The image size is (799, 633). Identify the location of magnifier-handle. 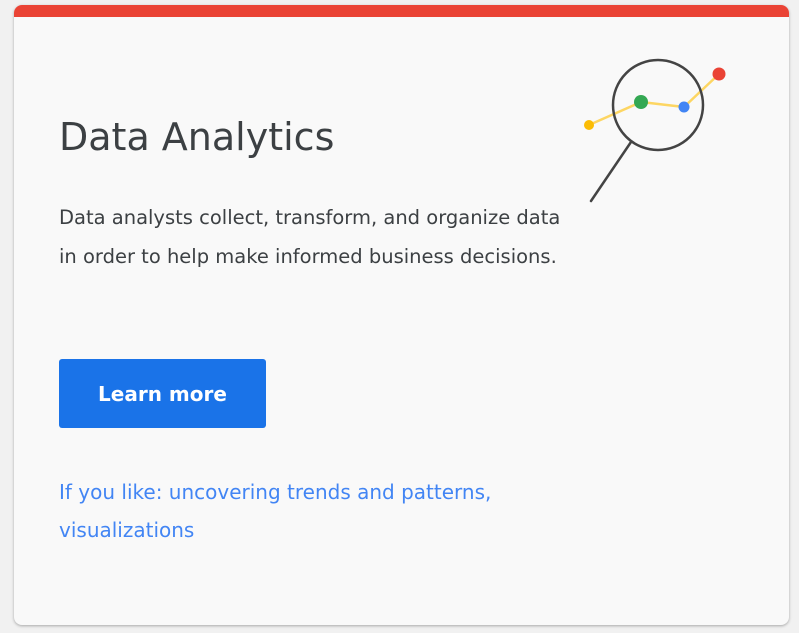
(611, 171).